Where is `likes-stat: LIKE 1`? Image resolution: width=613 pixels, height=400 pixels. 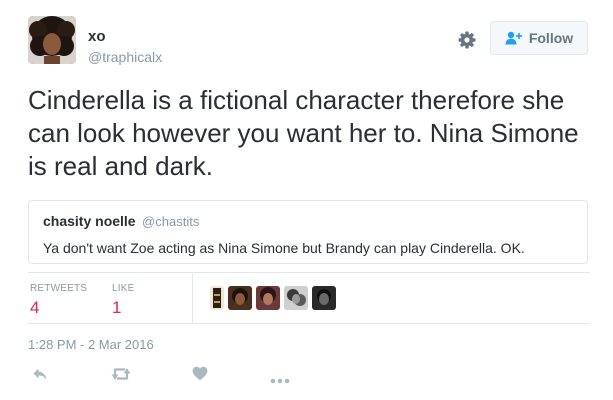
likes-stat: LIKE 1 is located at coordinates (123, 300).